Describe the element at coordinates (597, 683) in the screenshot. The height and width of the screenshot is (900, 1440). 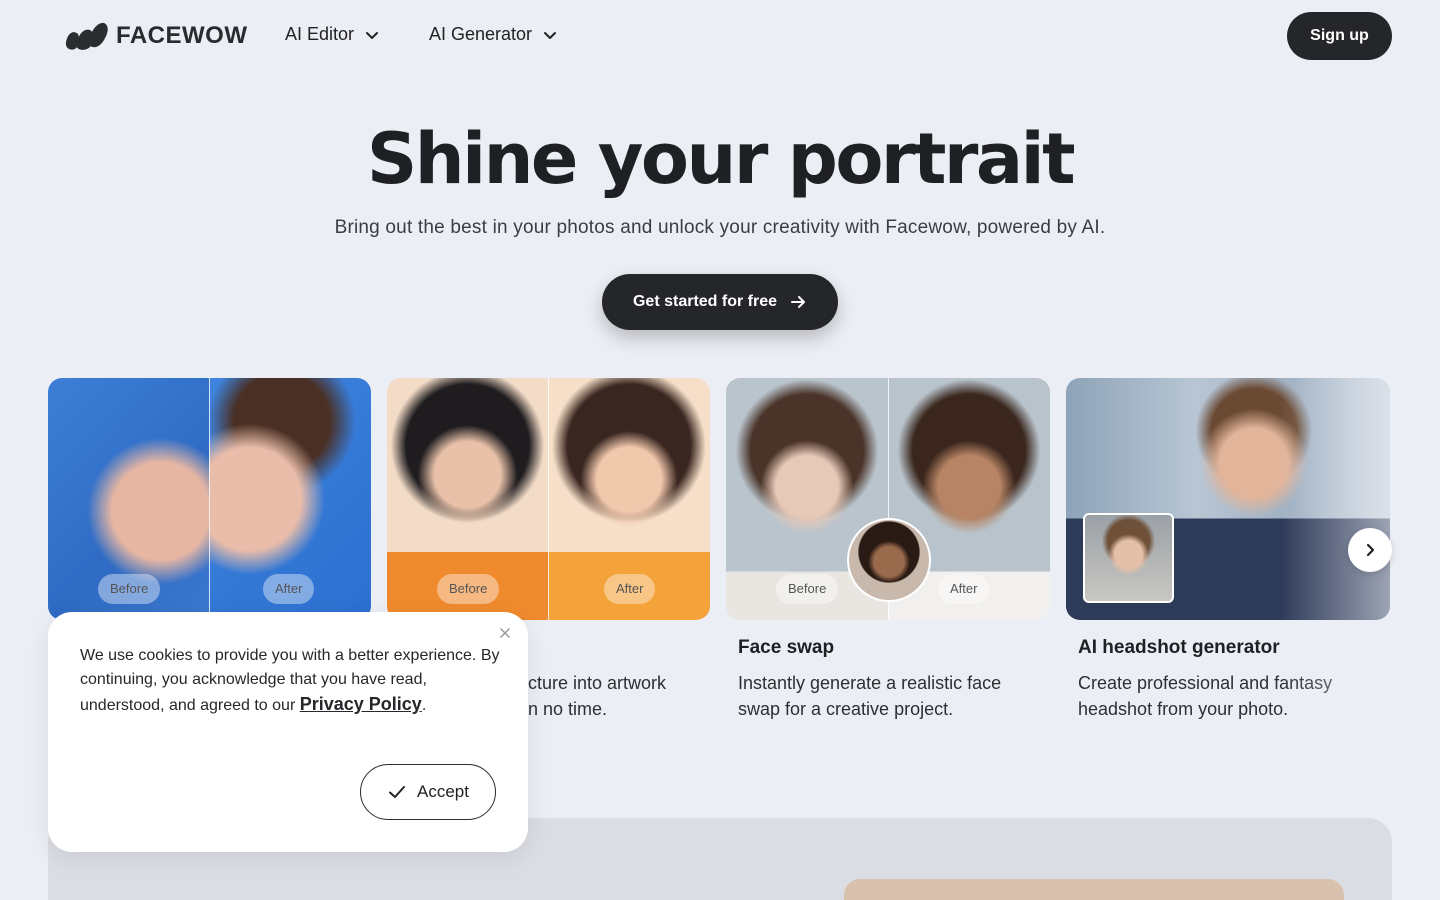
I see `card-cartoon-description-line1: cture into artwork` at that location.